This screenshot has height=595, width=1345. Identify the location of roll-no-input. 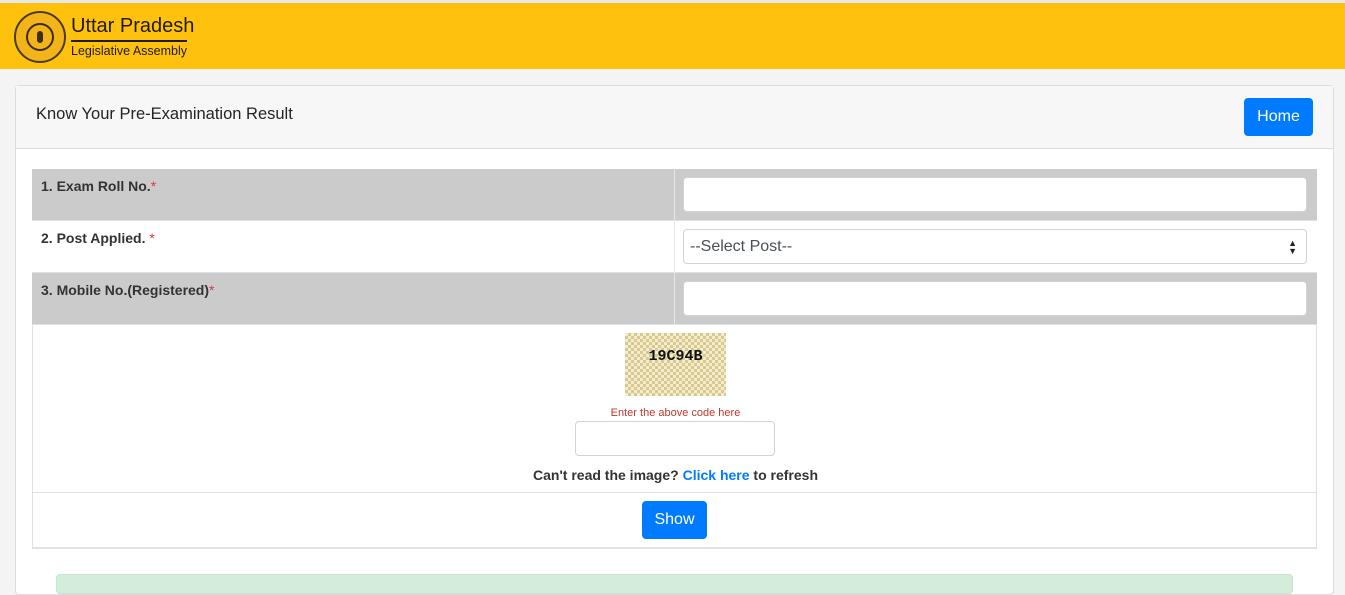
(995, 194).